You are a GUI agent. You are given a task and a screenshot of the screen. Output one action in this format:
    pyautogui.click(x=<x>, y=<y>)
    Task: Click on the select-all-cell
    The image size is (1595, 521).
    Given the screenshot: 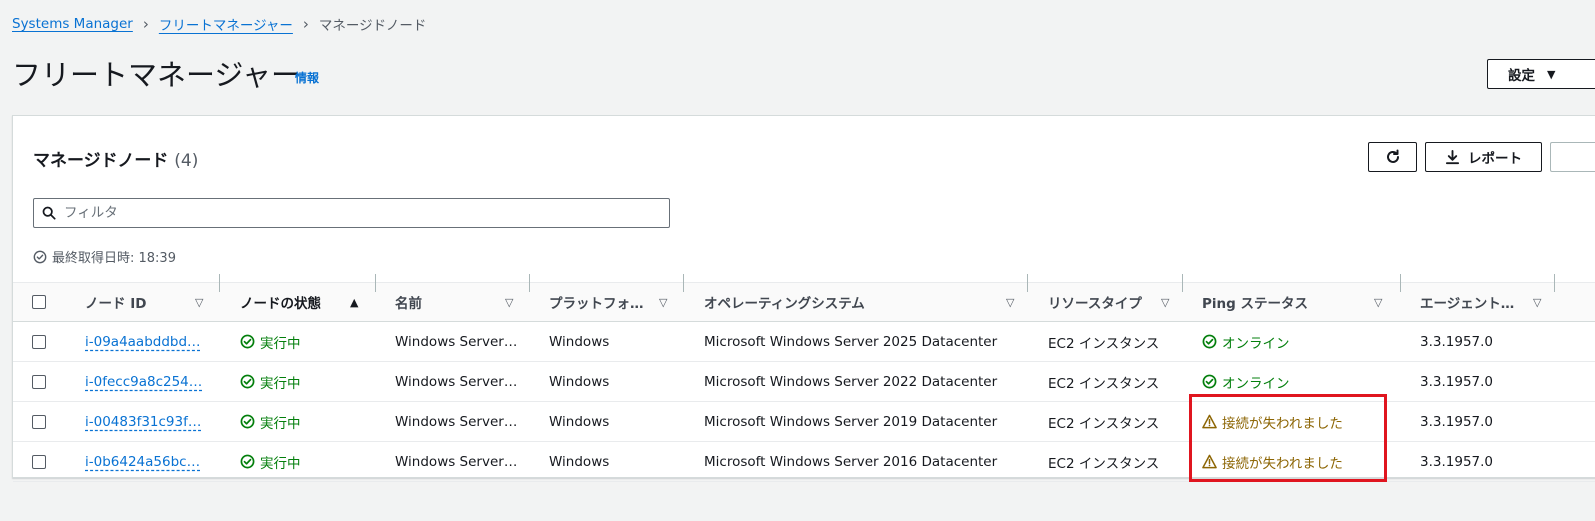 What is the action you would take?
    pyautogui.click(x=39, y=302)
    